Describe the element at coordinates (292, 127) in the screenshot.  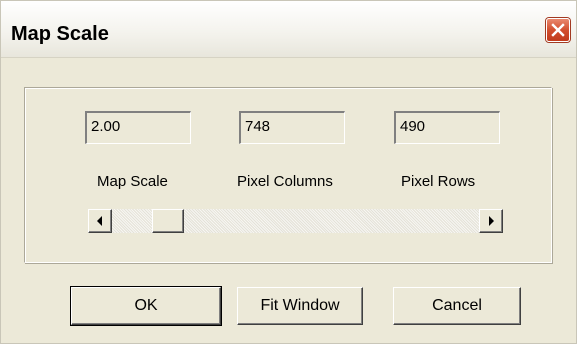
I see `pixel-columns-value: 748` at that location.